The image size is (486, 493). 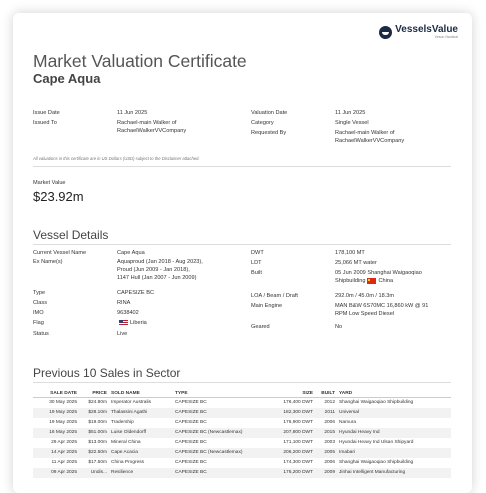 I want to click on ex-name-entry: 1147 Hull (Jan 2007 - Jun 2009), so click(x=157, y=278).